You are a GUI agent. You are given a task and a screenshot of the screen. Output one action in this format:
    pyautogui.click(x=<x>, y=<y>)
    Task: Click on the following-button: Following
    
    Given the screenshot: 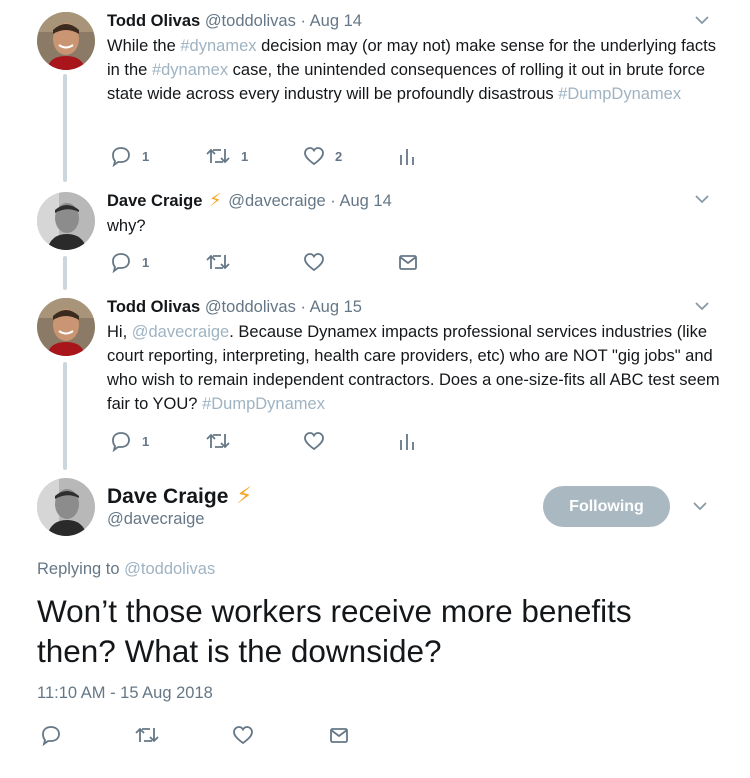 What is the action you would take?
    pyautogui.click(x=606, y=506)
    